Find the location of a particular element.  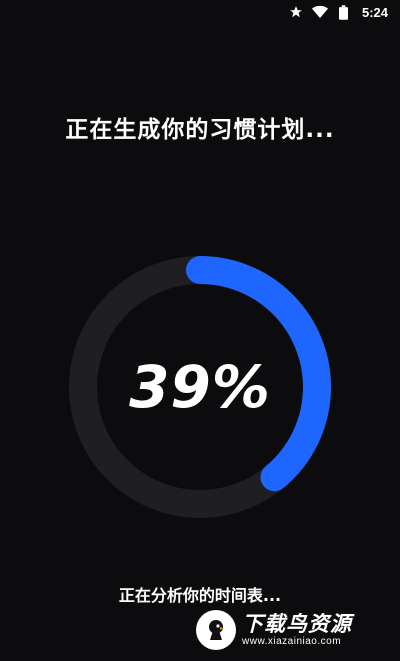

status-bar: 5:24 is located at coordinates (200, 12).